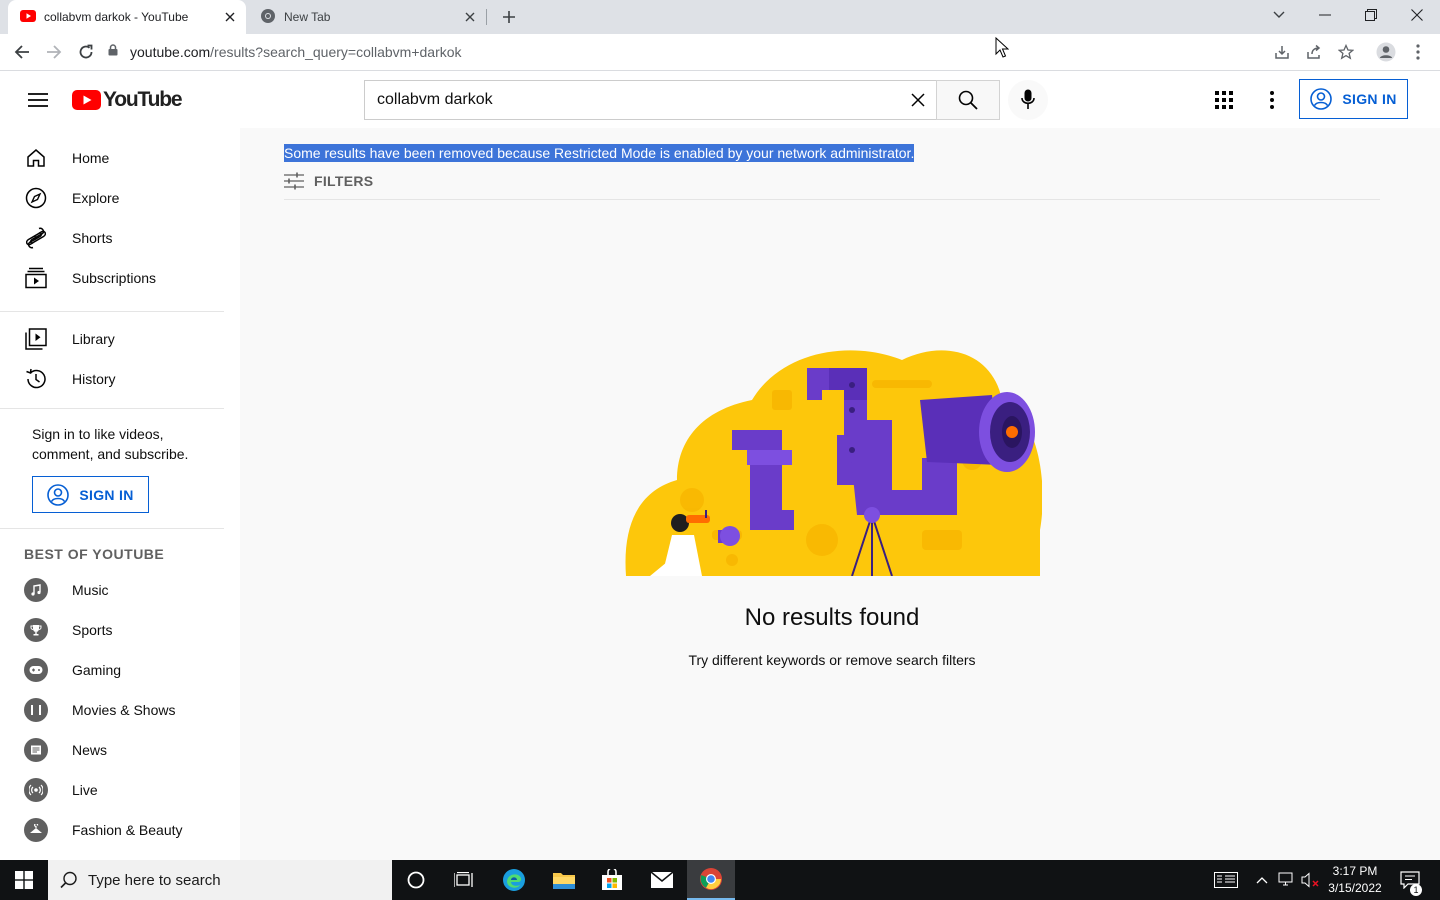  I want to click on new-tab-plus-icon, so click(509, 17).